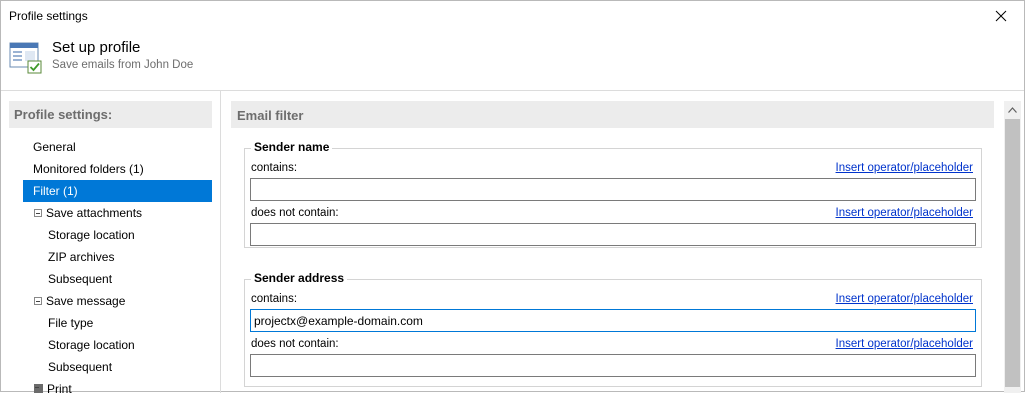  I want to click on window-title: Profile settings, so click(48, 16).